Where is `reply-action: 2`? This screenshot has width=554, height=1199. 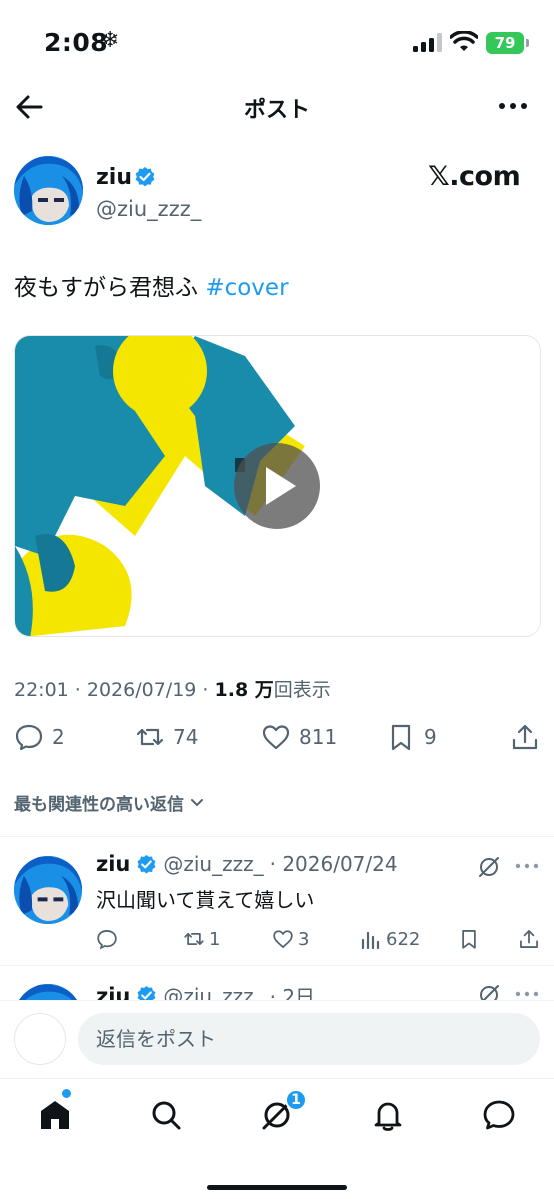 reply-action: 2 is located at coordinates (39, 737).